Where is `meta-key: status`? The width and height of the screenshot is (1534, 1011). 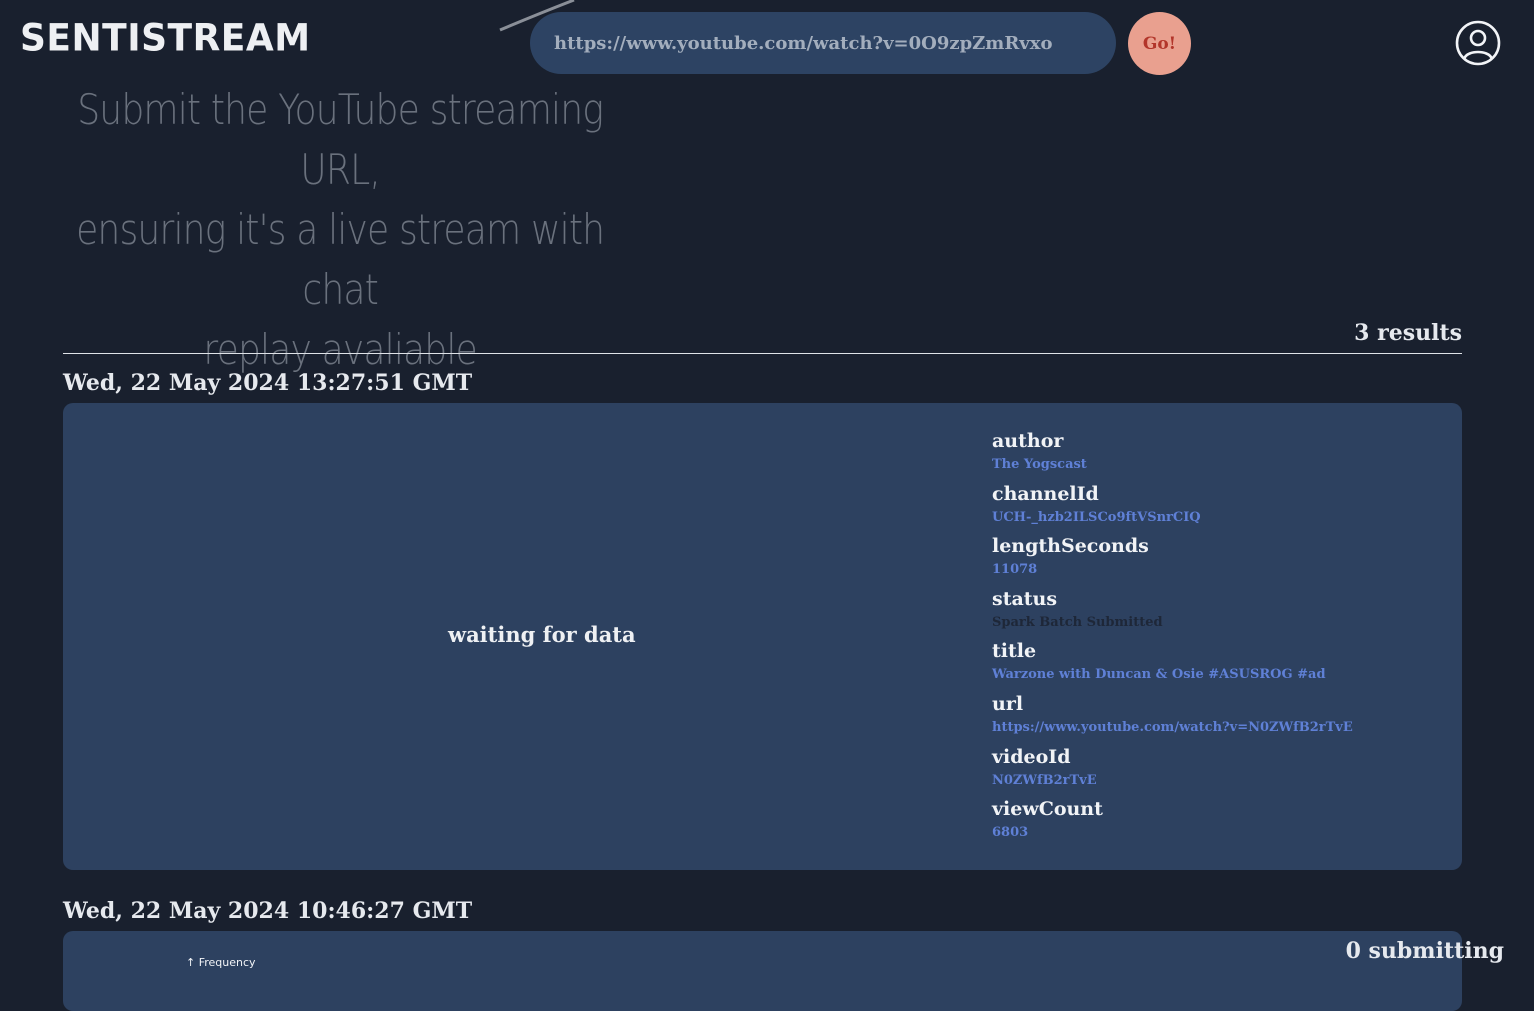 meta-key: status is located at coordinates (1025, 598).